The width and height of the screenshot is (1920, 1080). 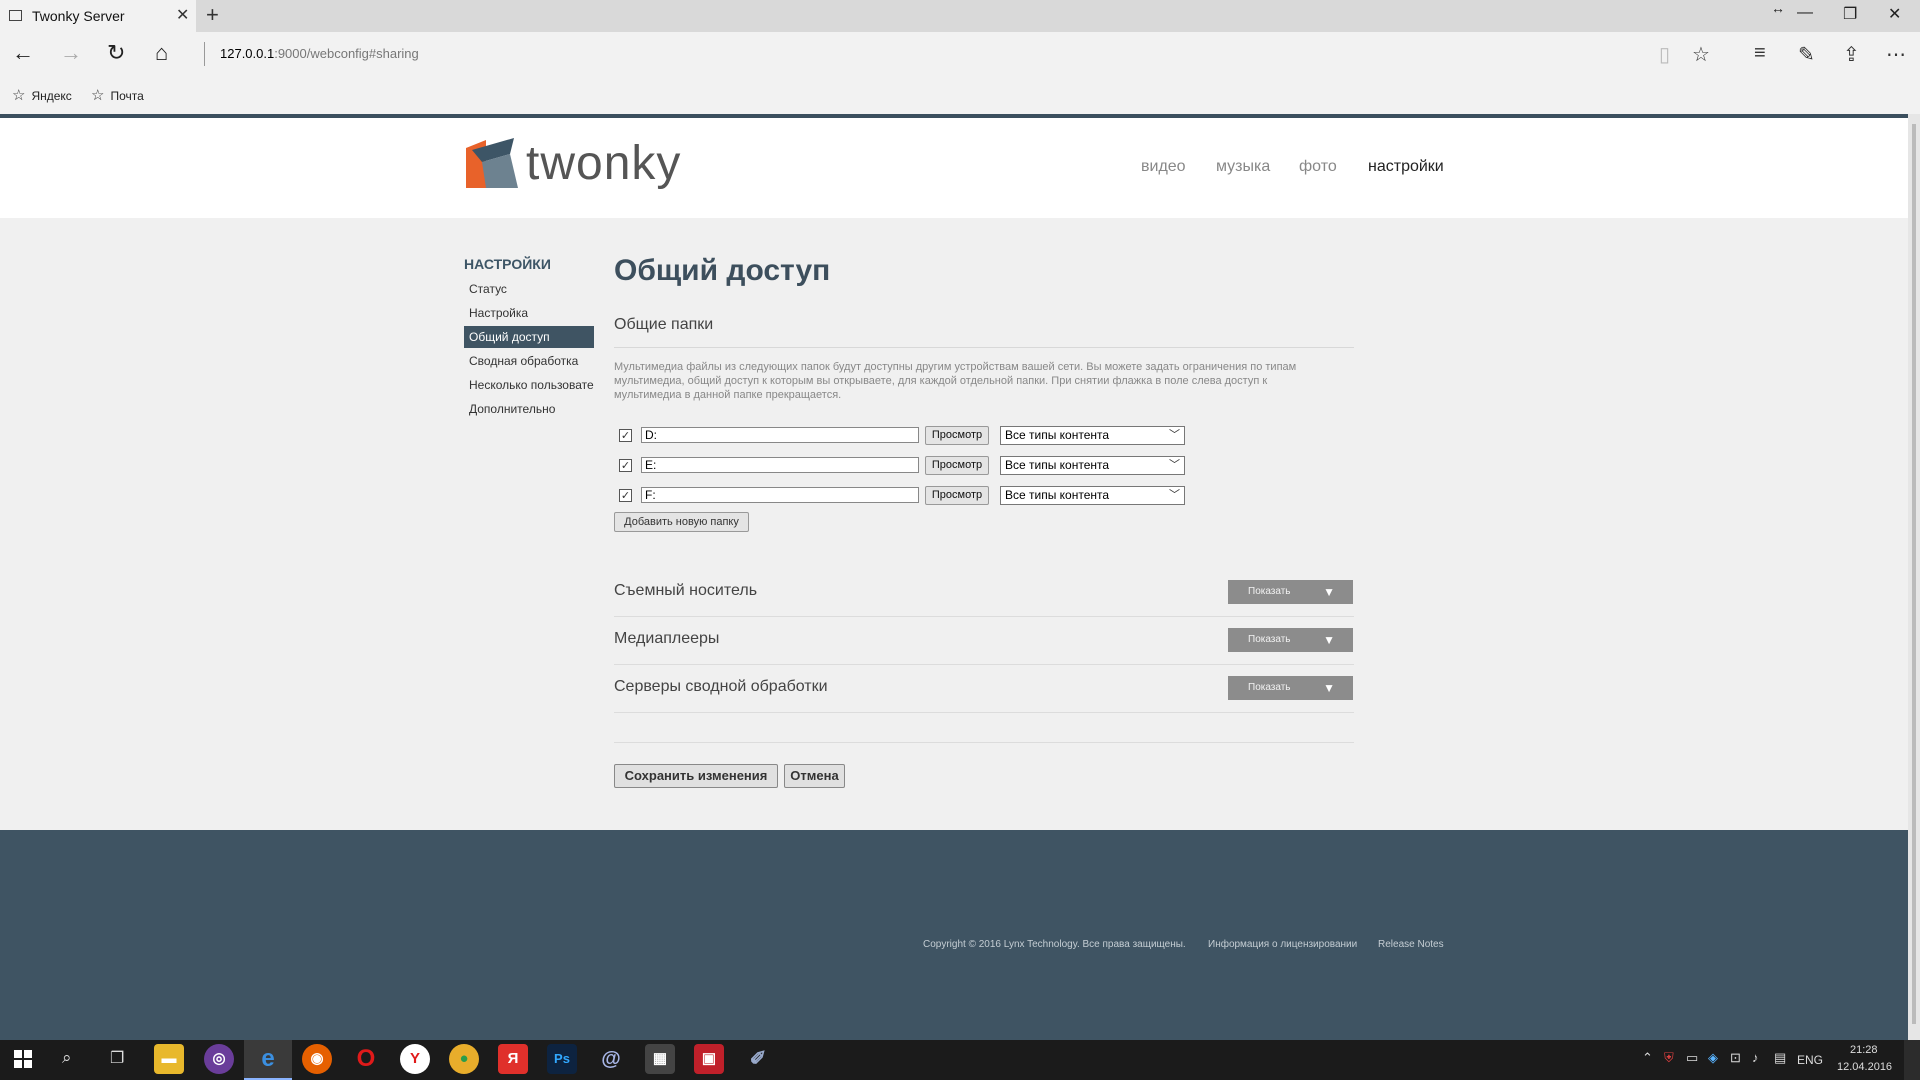 What do you see at coordinates (67, 1058) in the screenshot?
I see `search-icon: ⌕` at bounding box center [67, 1058].